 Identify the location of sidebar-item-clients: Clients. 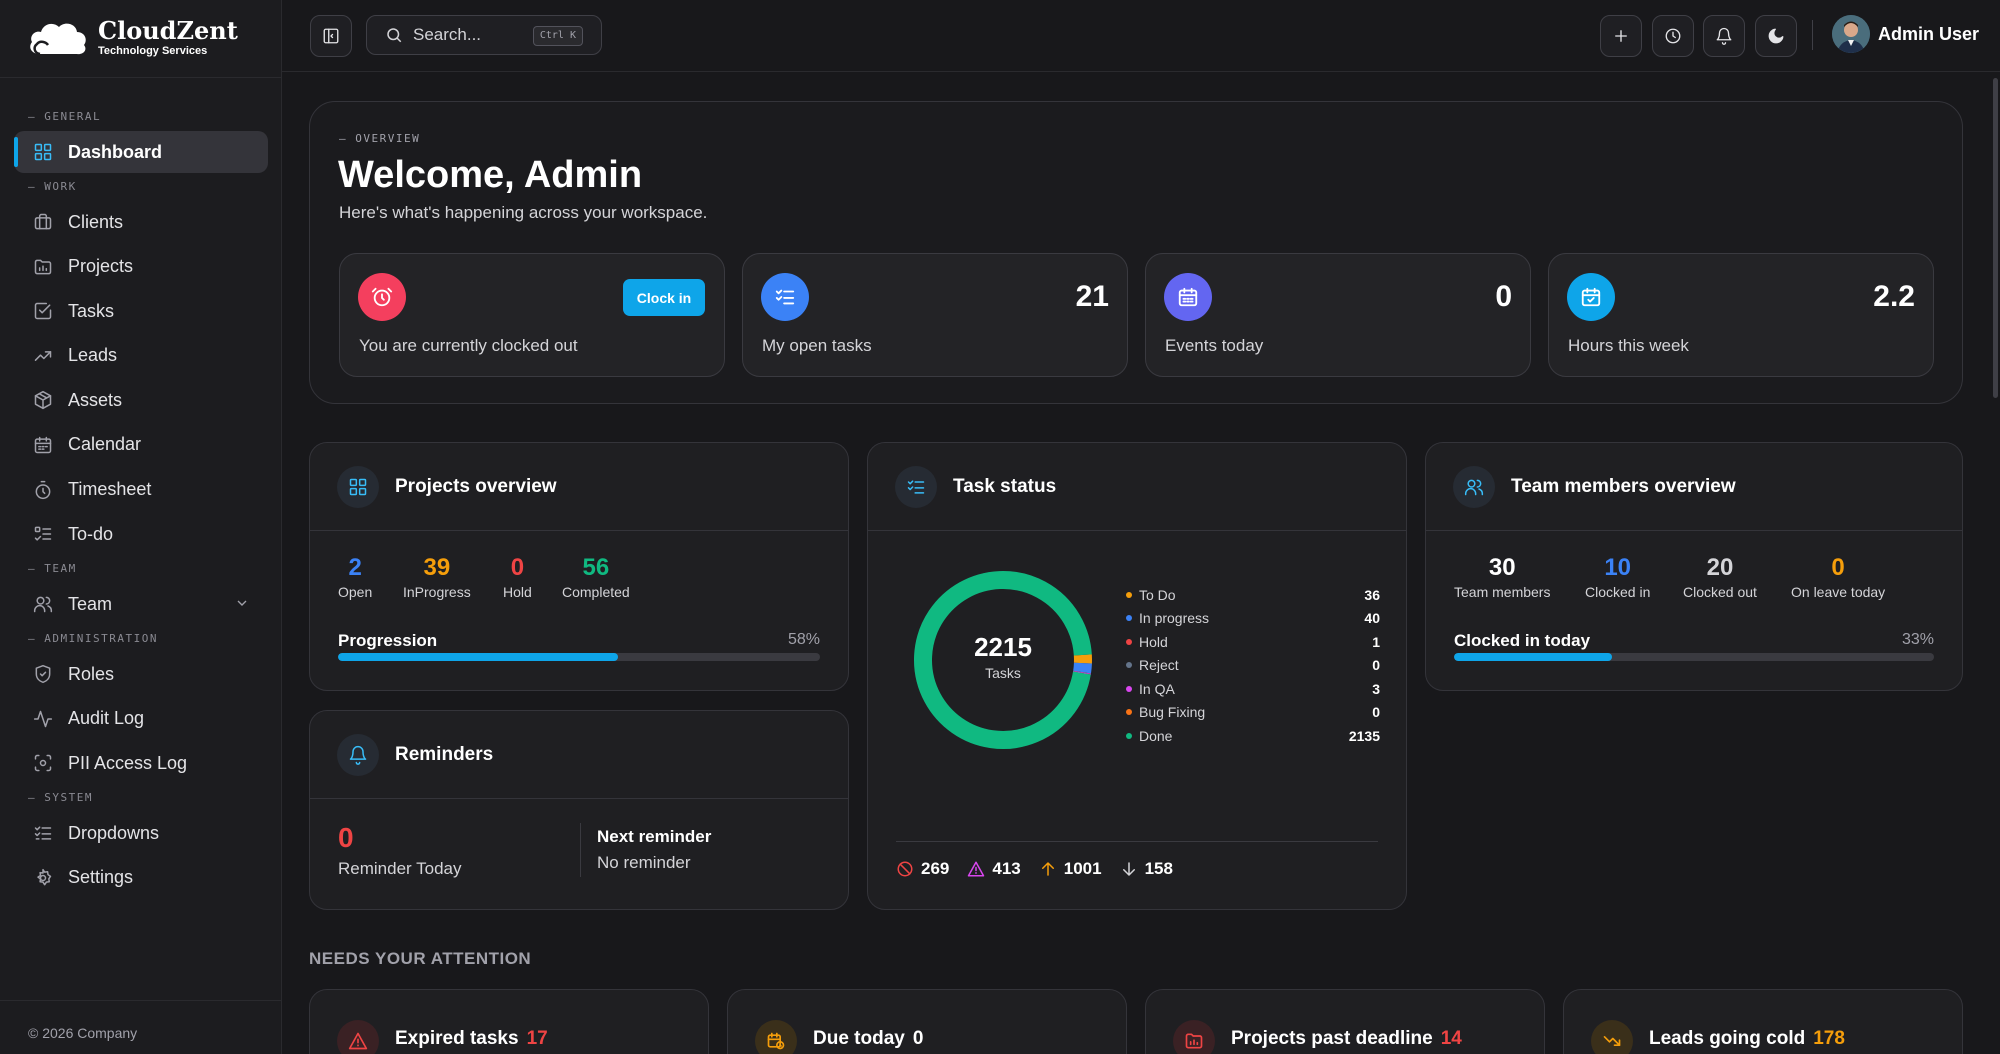
(141, 222).